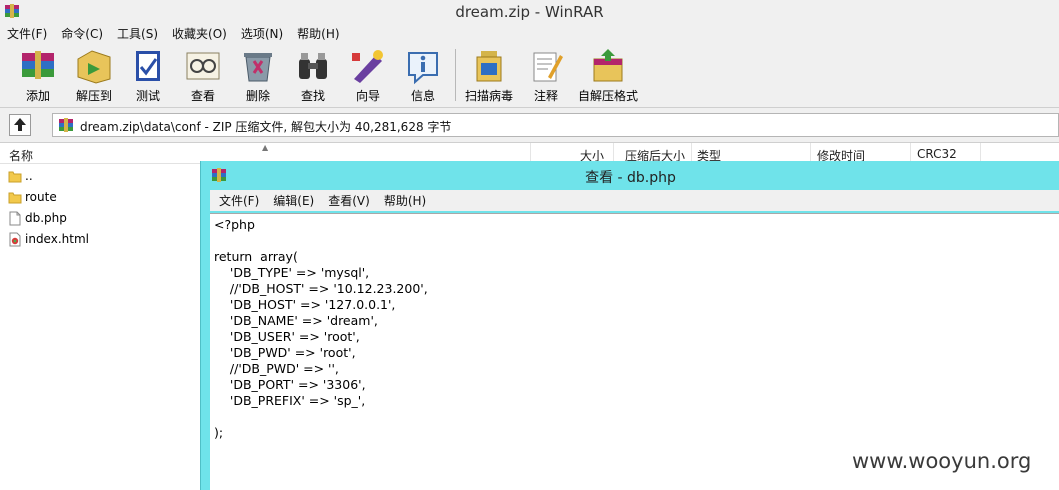  What do you see at coordinates (634, 200) in the screenshot?
I see `viewer-menu-bar: 文件(F) 编辑(E) 查看(V) 帮助(H)` at bounding box center [634, 200].